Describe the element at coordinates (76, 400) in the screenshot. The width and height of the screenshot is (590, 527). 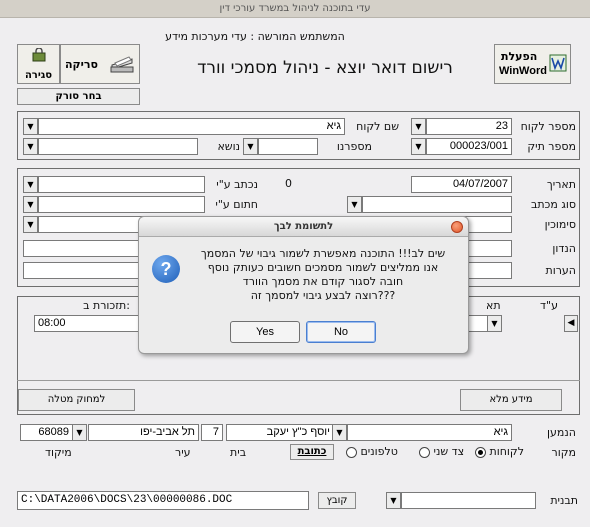
I see `delete-task-button: למחוק מטלה` at that location.